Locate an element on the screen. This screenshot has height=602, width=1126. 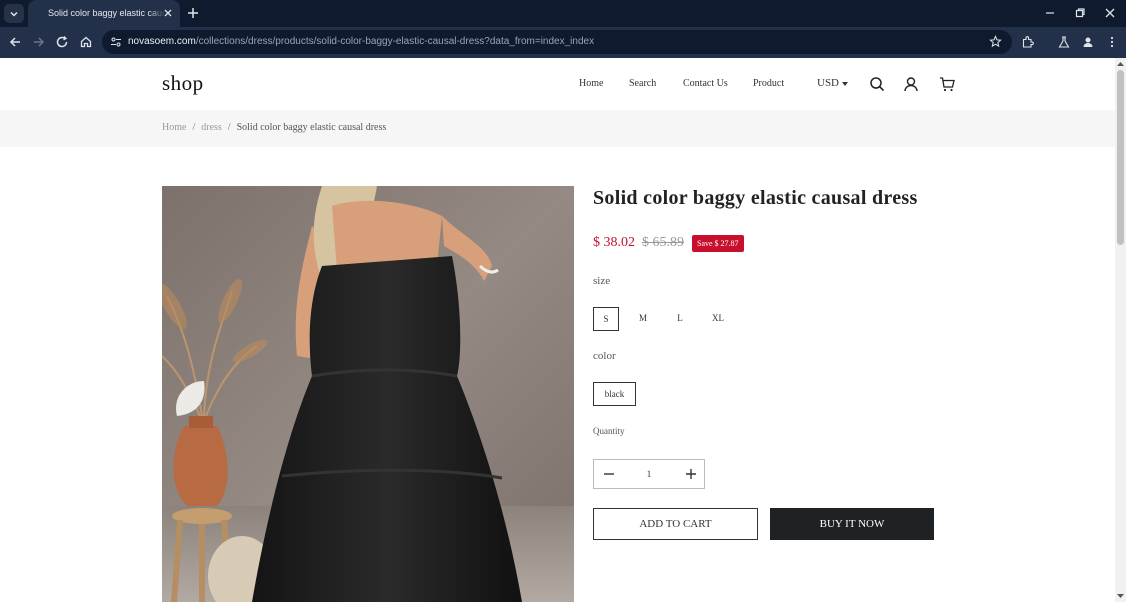
restore-icon is located at coordinates (1080, 13).